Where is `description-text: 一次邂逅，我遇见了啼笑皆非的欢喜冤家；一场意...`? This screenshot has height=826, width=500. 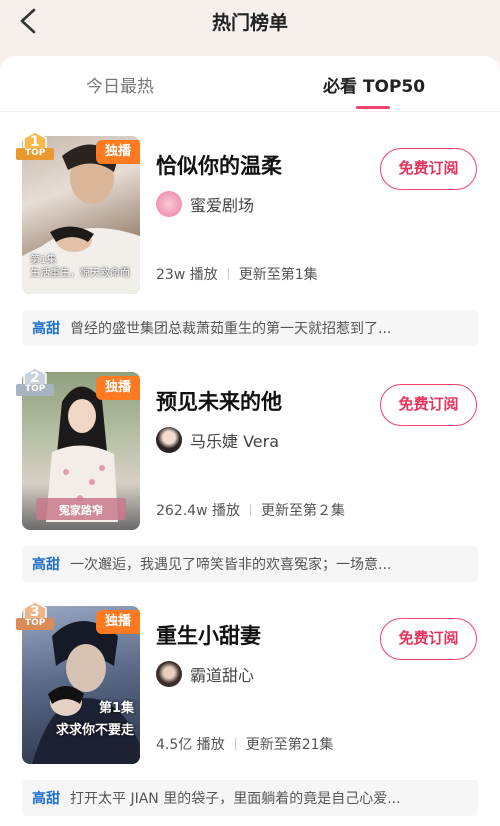 description-text: 一次邂逅，我遇见了啼笑皆非的欢喜冤家；一场意... is located at coordinates (231, 565).